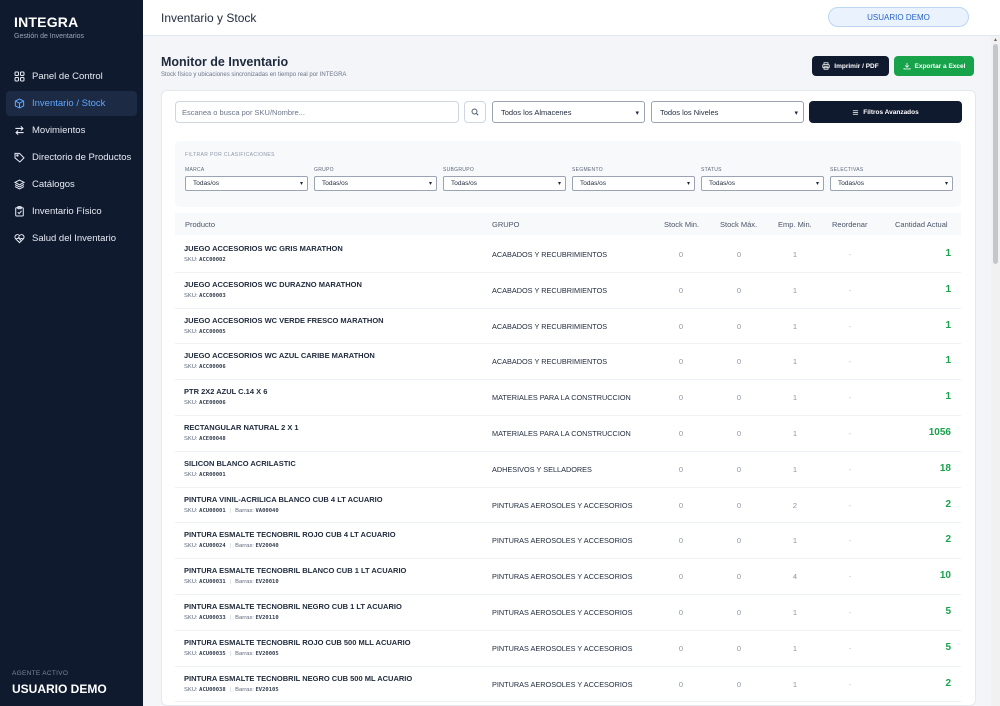  Describe the element at coordinates (940, 66) in the screenshot. I see `export-excel-label: Exportar a Excel` at that location.